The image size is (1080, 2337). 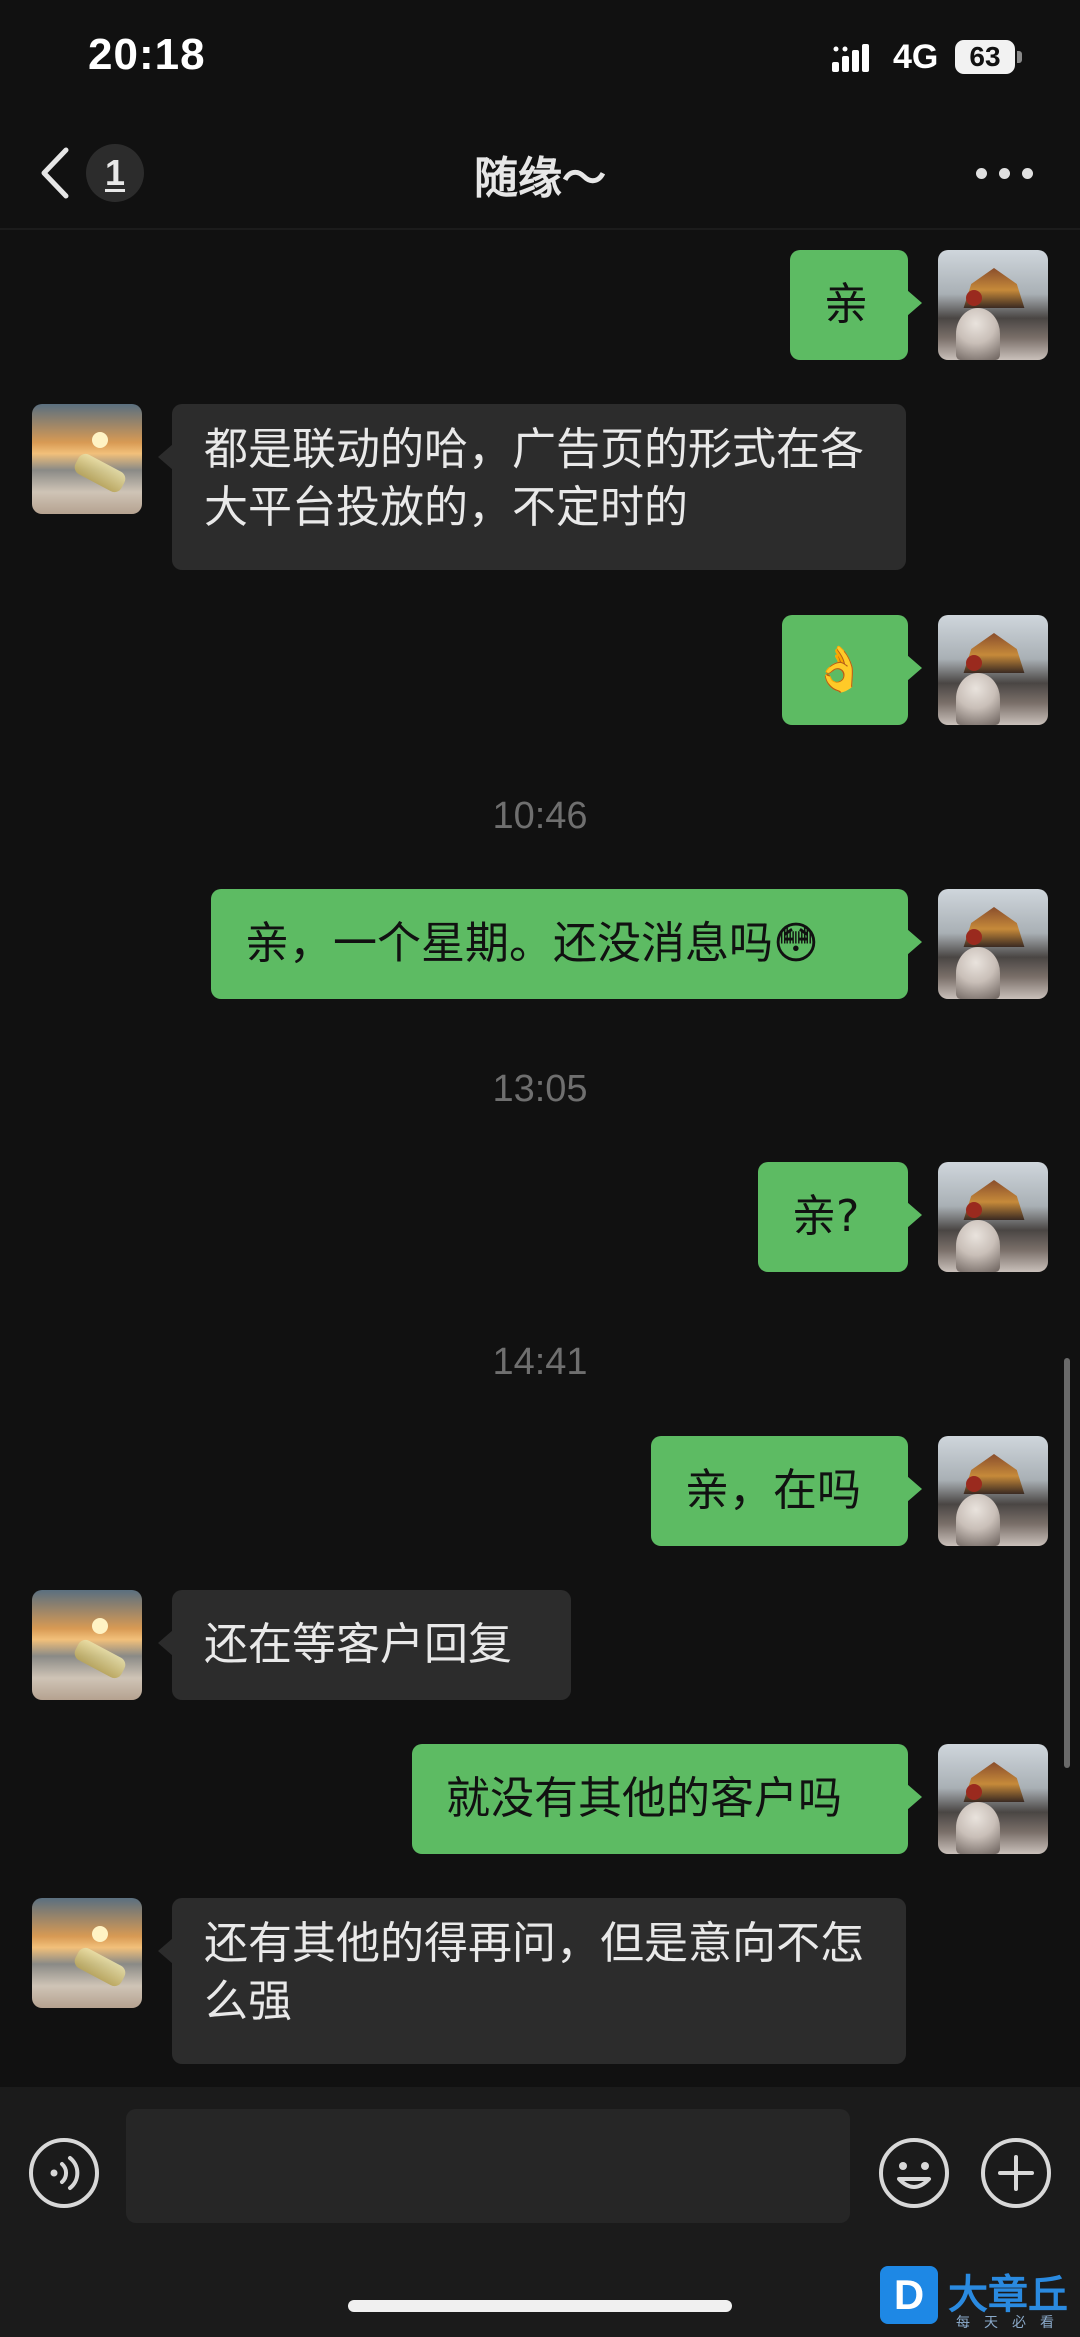 I want to click on battery-level: 63, so click(x=985, y=56).